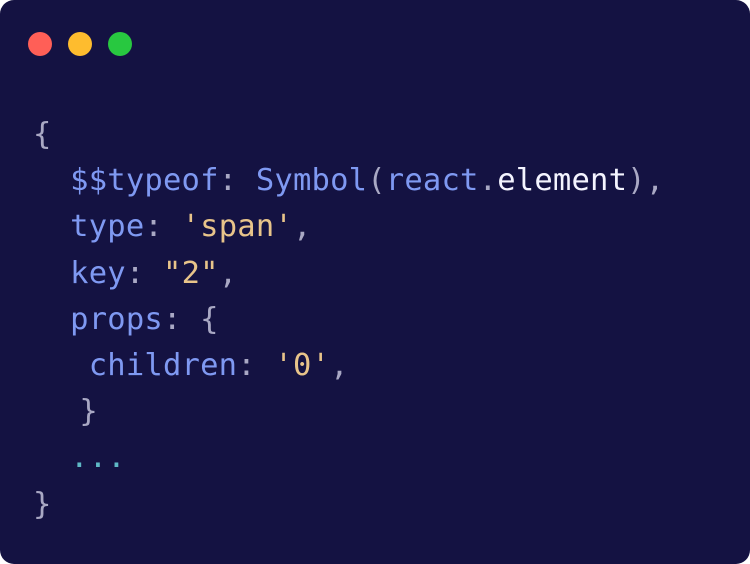  What do you see at coordinates (562, 181) in the screenshot?
I see `element-identifier: element` at bounding box center [562, 181].